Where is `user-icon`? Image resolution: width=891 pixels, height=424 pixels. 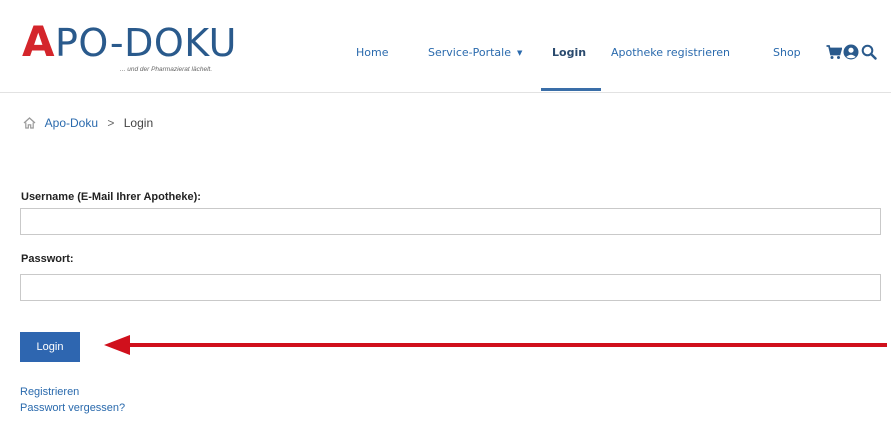
user-icon is located at coordinates (851, 54).